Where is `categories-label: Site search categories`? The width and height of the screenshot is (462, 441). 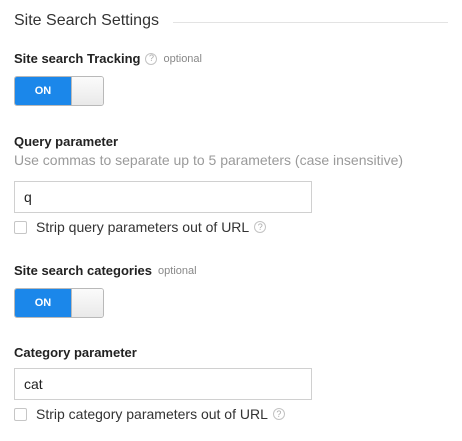 categories-label: Site search categories is located at coordinates (83, 270).